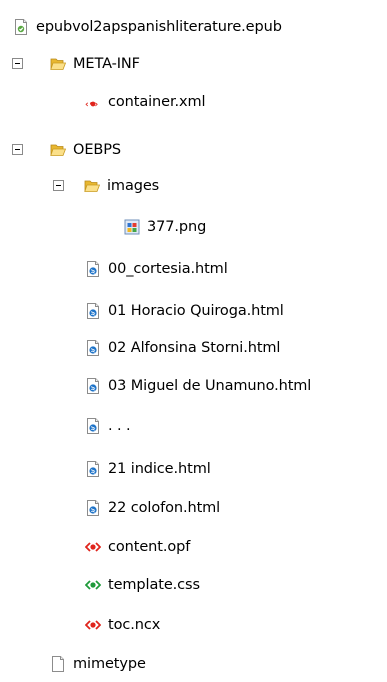  Describe the element at coordinates (93, 585) in the screenshot. I see `css-file-icon` at that location.